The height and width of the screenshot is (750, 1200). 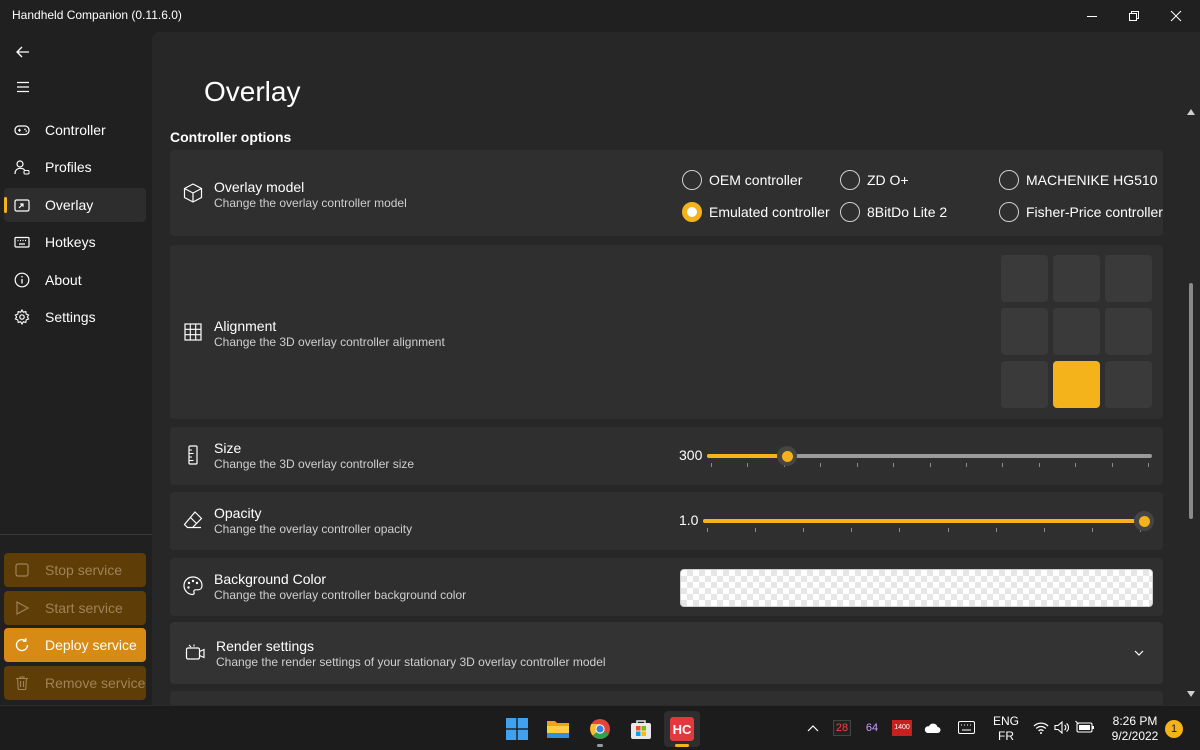 What do you see at coordinates (641, 729) in the screenshot?
I see `microsoft-store-button` at bounding box center [641, 729].